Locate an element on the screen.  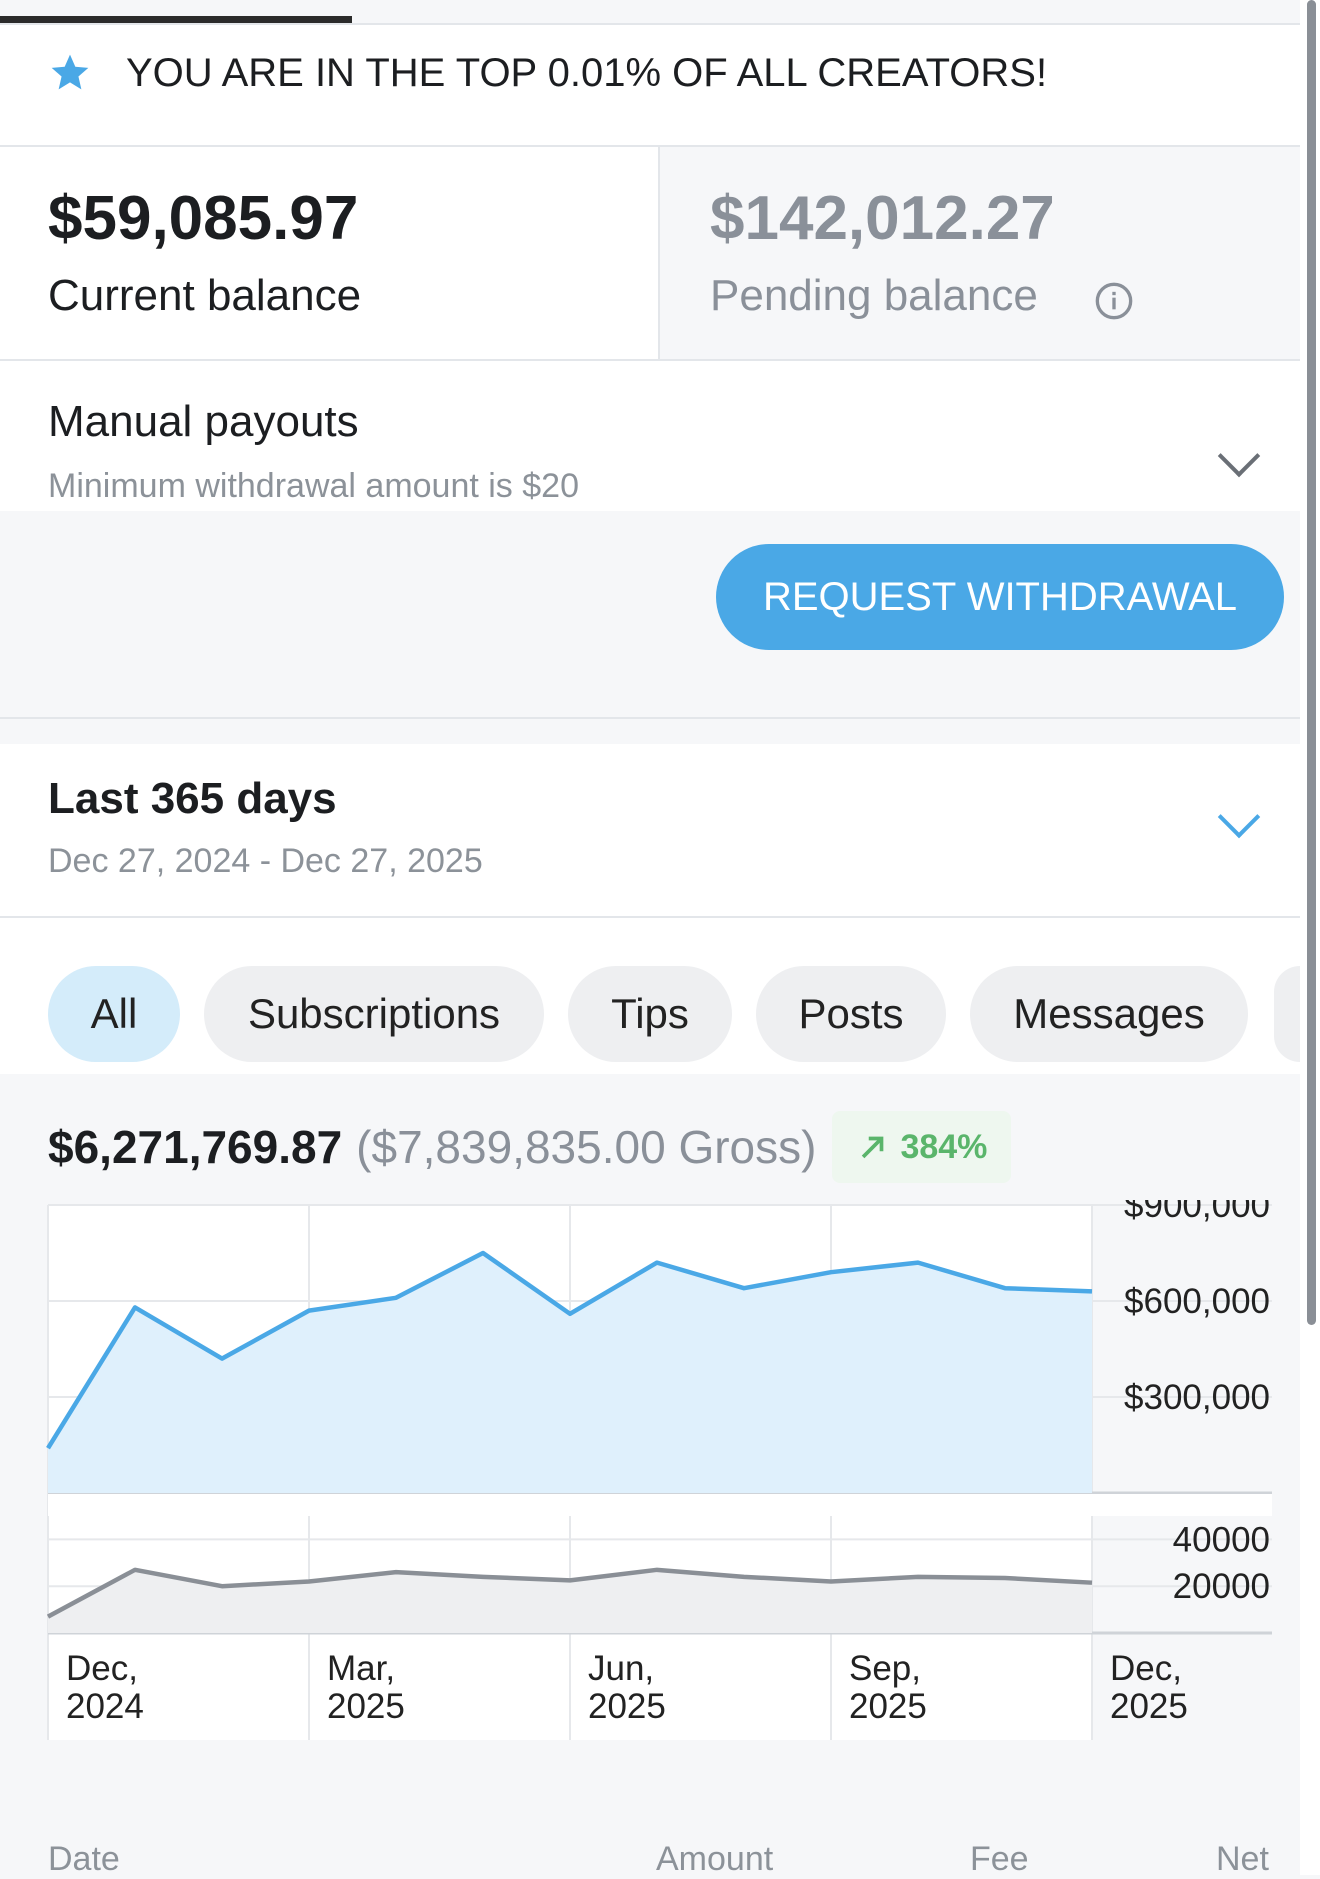
earnings-y-tick-label: $300,000 is located at coordinates (1197, 1397).